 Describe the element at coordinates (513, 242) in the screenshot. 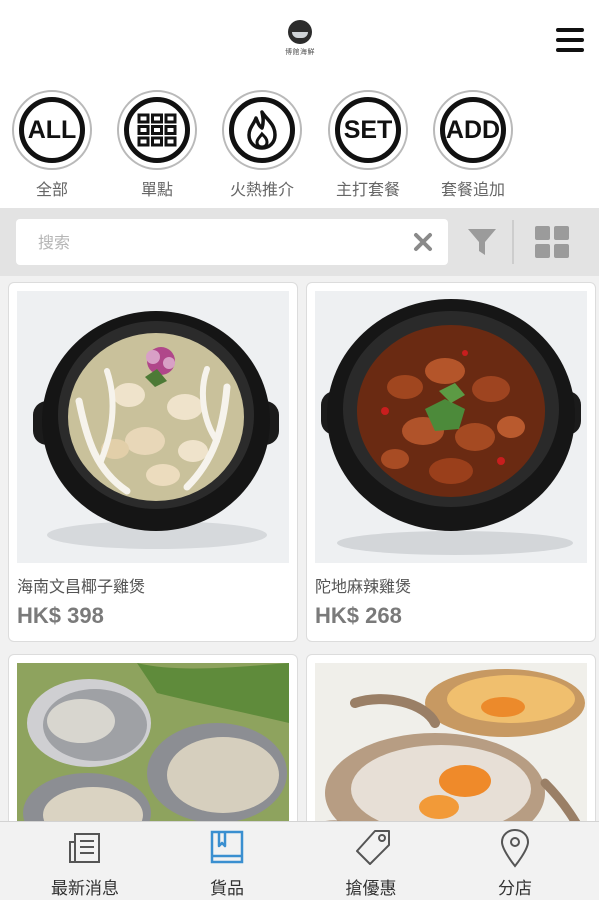

I see `divider` at that location.